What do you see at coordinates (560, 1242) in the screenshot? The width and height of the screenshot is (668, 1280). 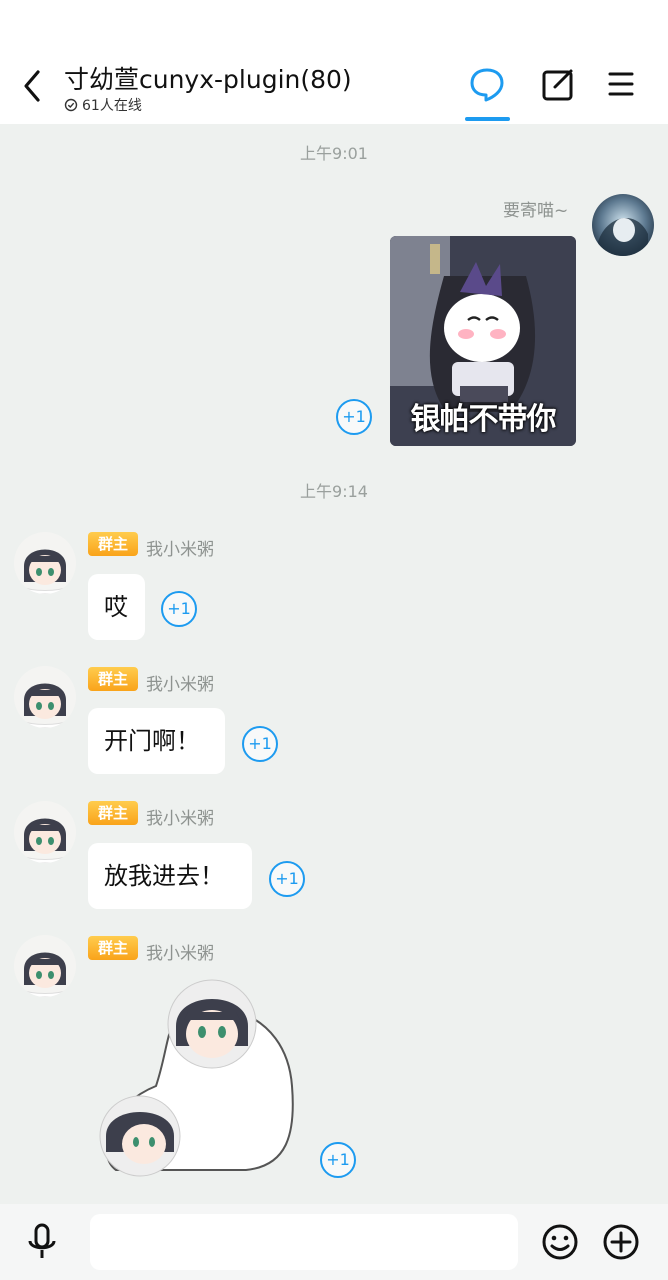 I see `emoji-icon` at bounding box center [560, 1242].